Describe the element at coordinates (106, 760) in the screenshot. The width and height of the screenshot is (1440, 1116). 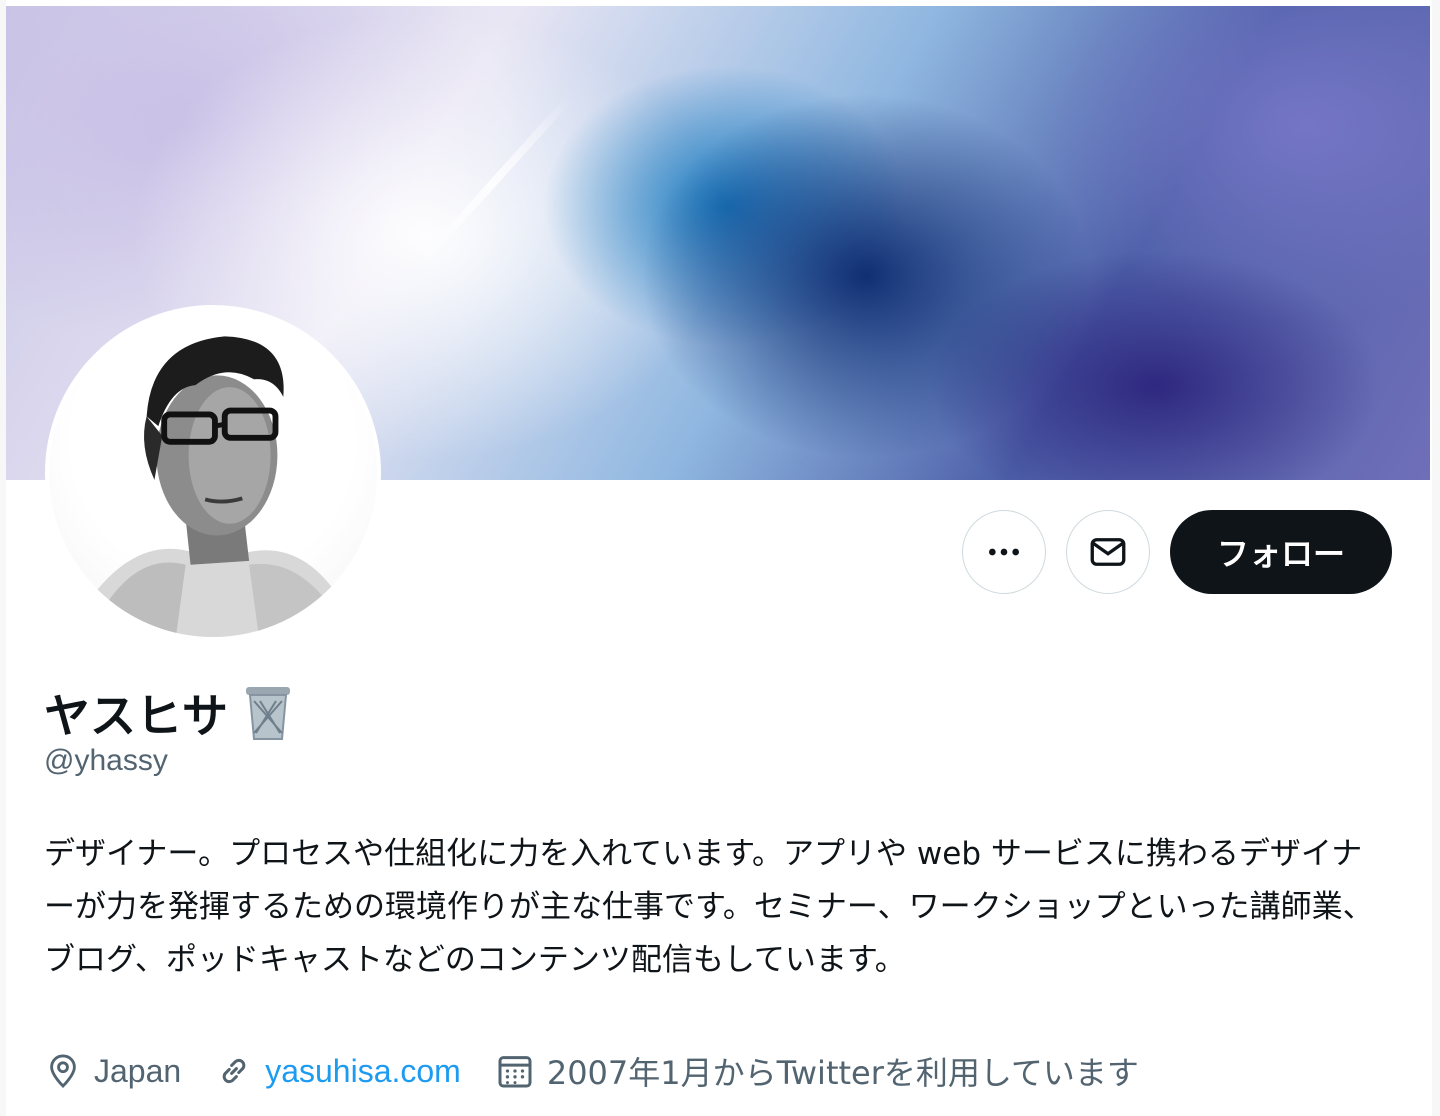
I see `profile-handle: @yhassy` at that location.